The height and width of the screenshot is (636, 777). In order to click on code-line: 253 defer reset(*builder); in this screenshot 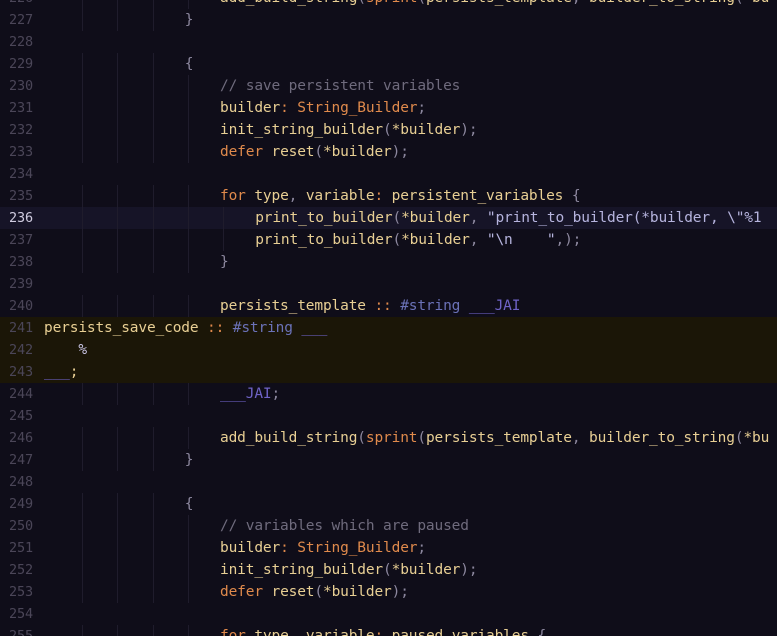, I will do `click(388, 592)`.